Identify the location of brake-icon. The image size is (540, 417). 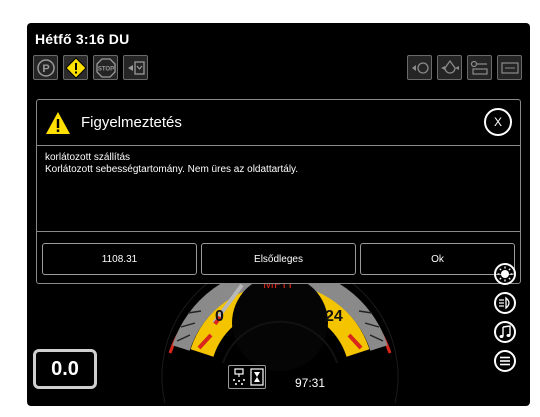
(135, 67).